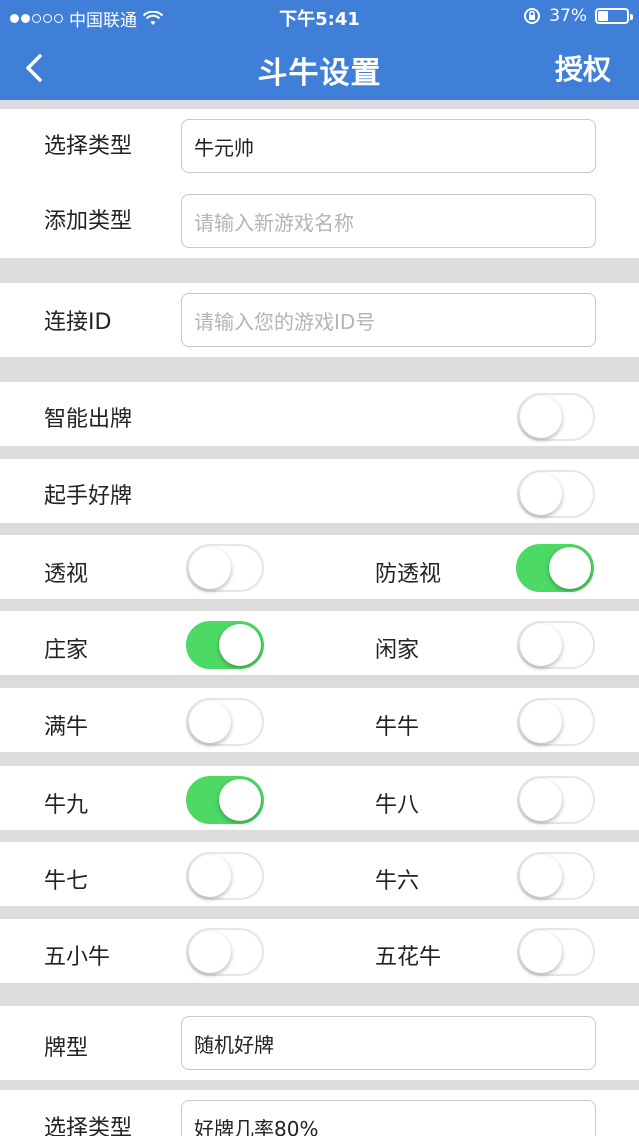 The width and height of the screenshot is (639, 1136). What do you see at coordinates (397, 650) in the screenshot?
I see `idle-label: 闲家` at bounding box center [397, 650].